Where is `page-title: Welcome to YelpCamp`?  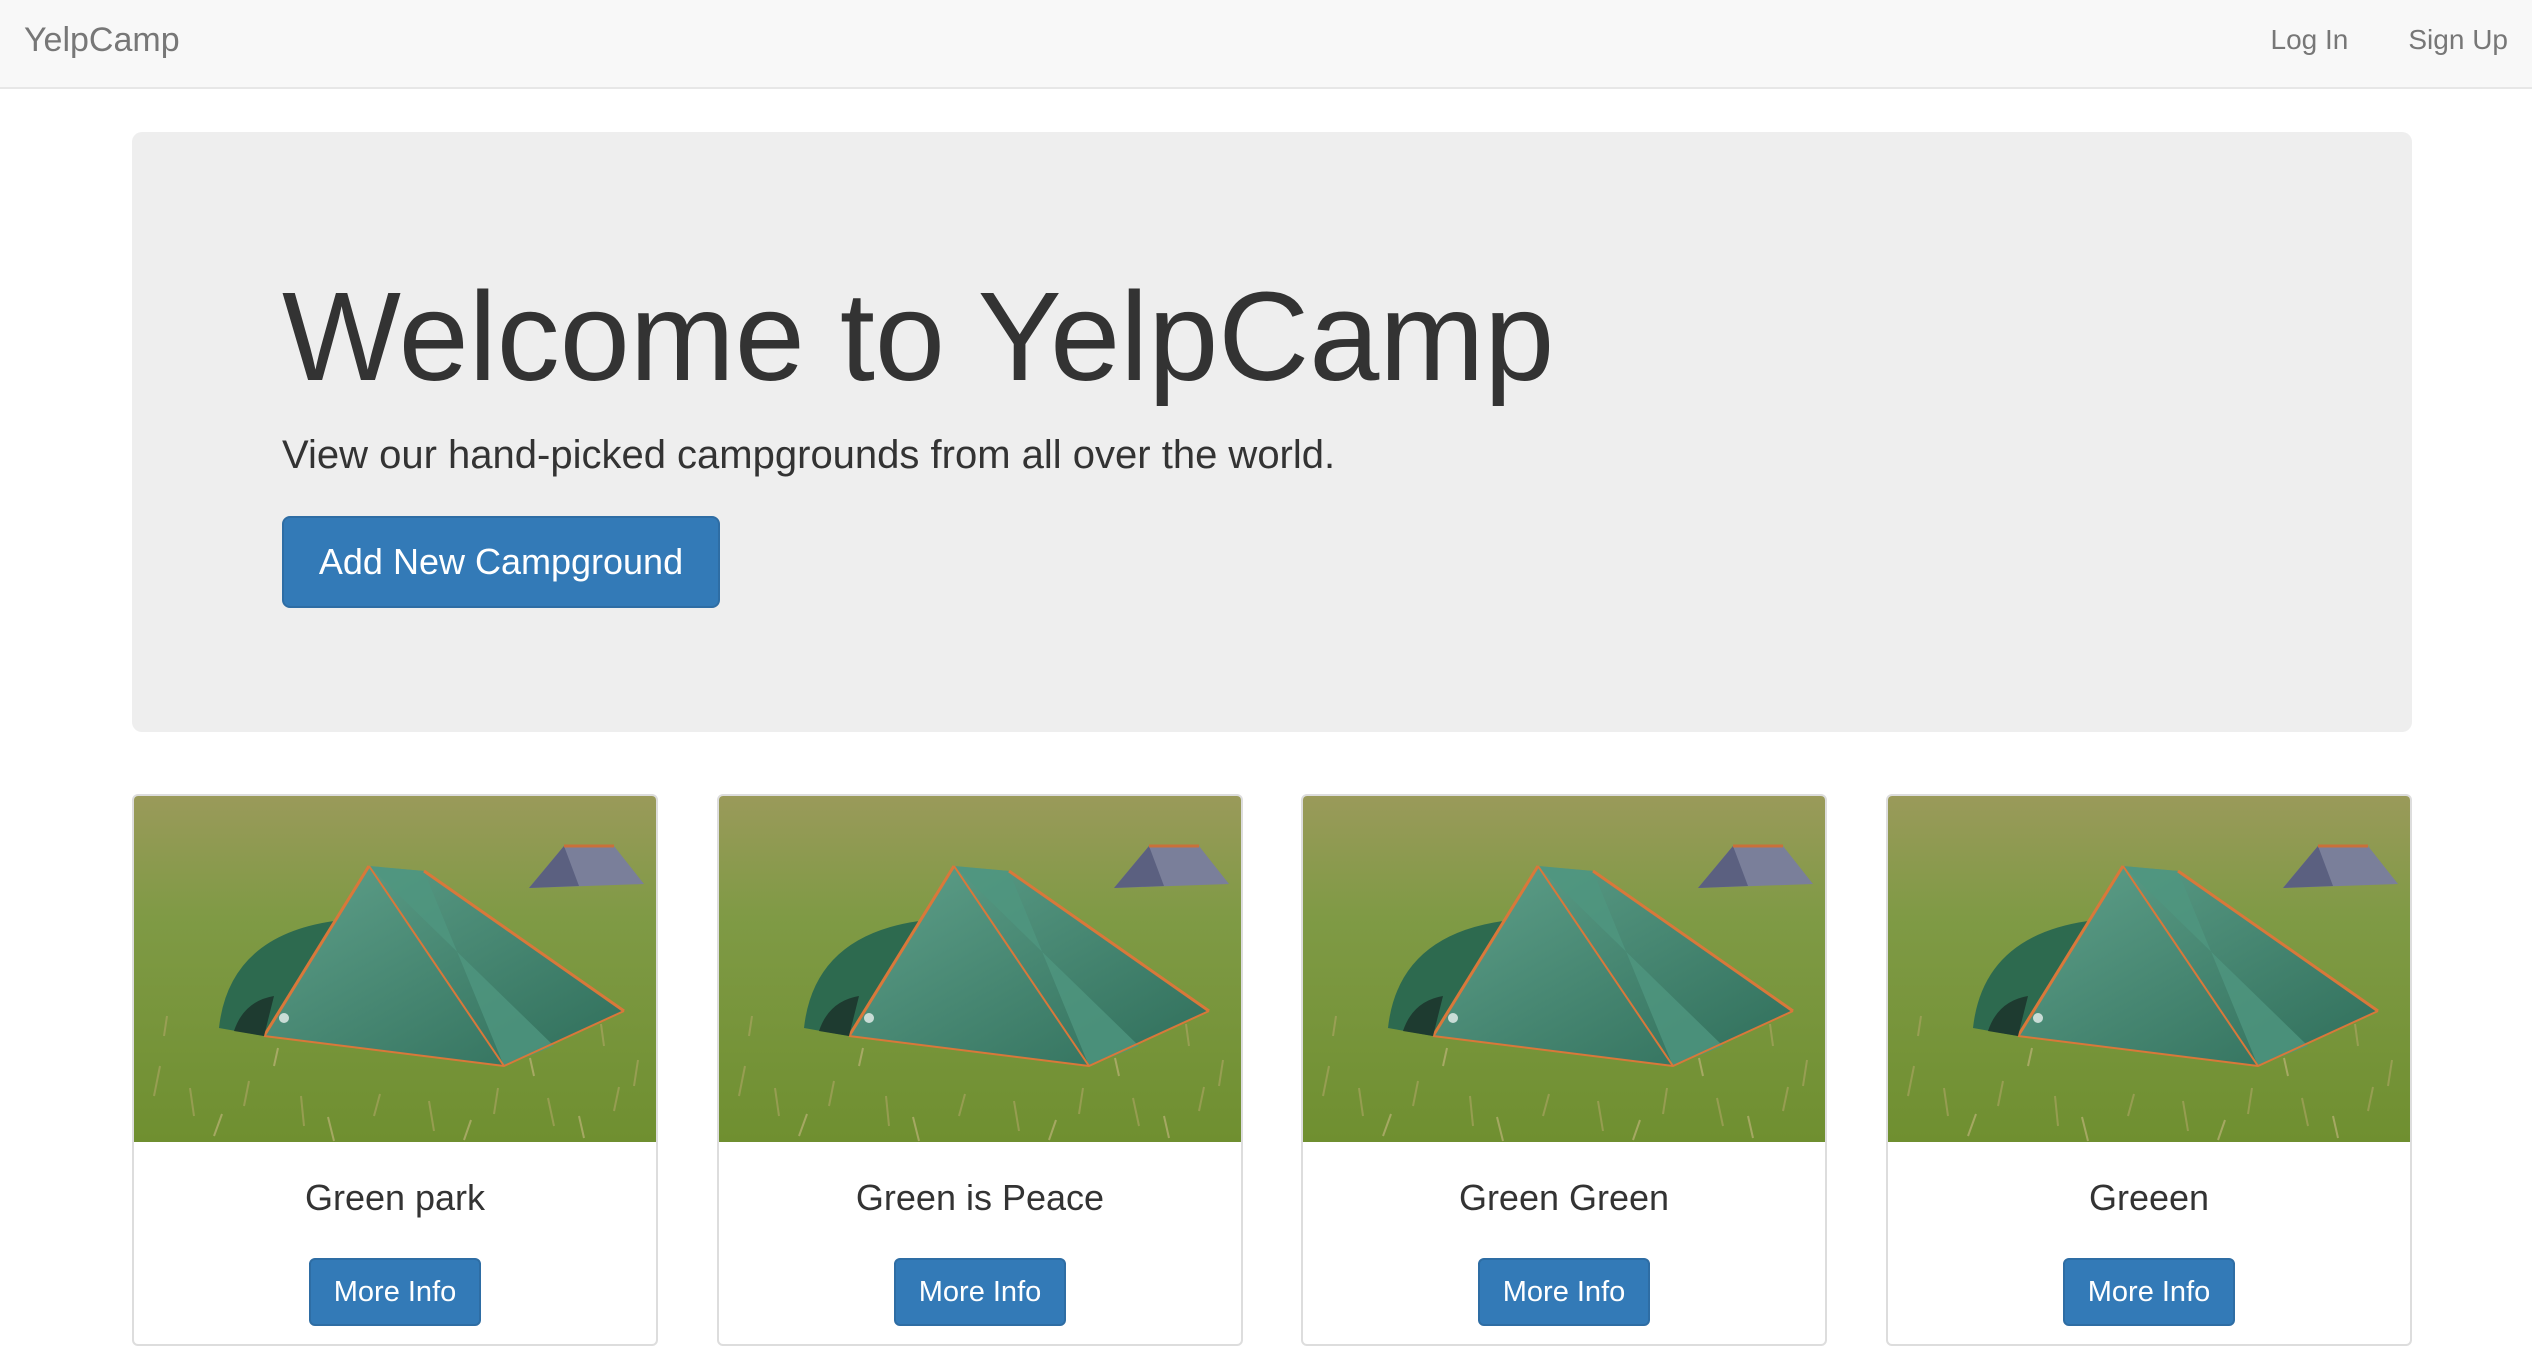 page-title: Welcome to YelpCamp is located at coordinates (918, 336).